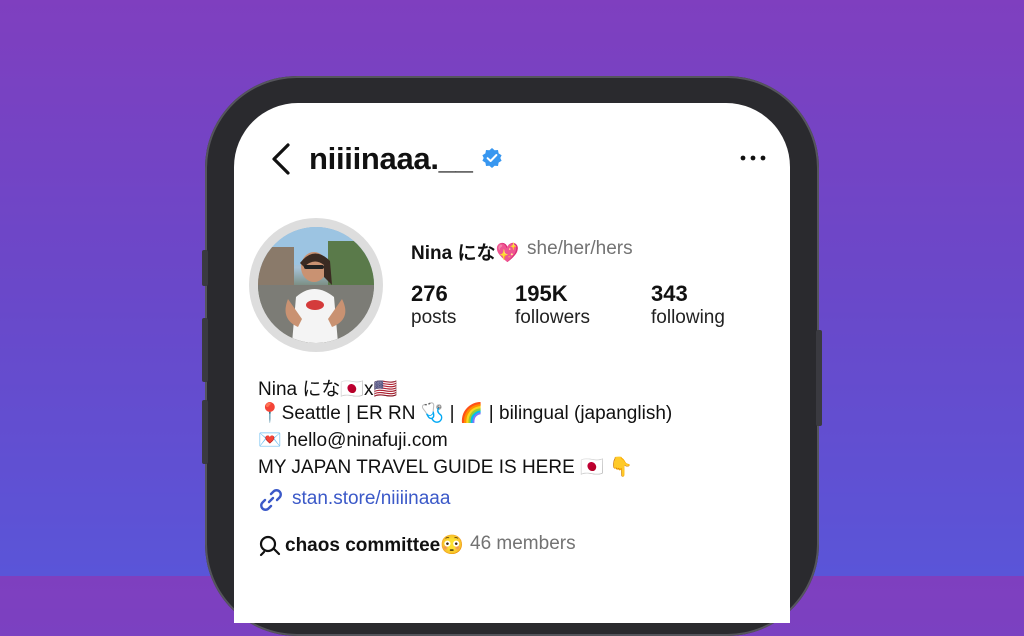  Describe the element at coordinates (205, 432) in the screenshot. I see `phone-volume-down` at that location.